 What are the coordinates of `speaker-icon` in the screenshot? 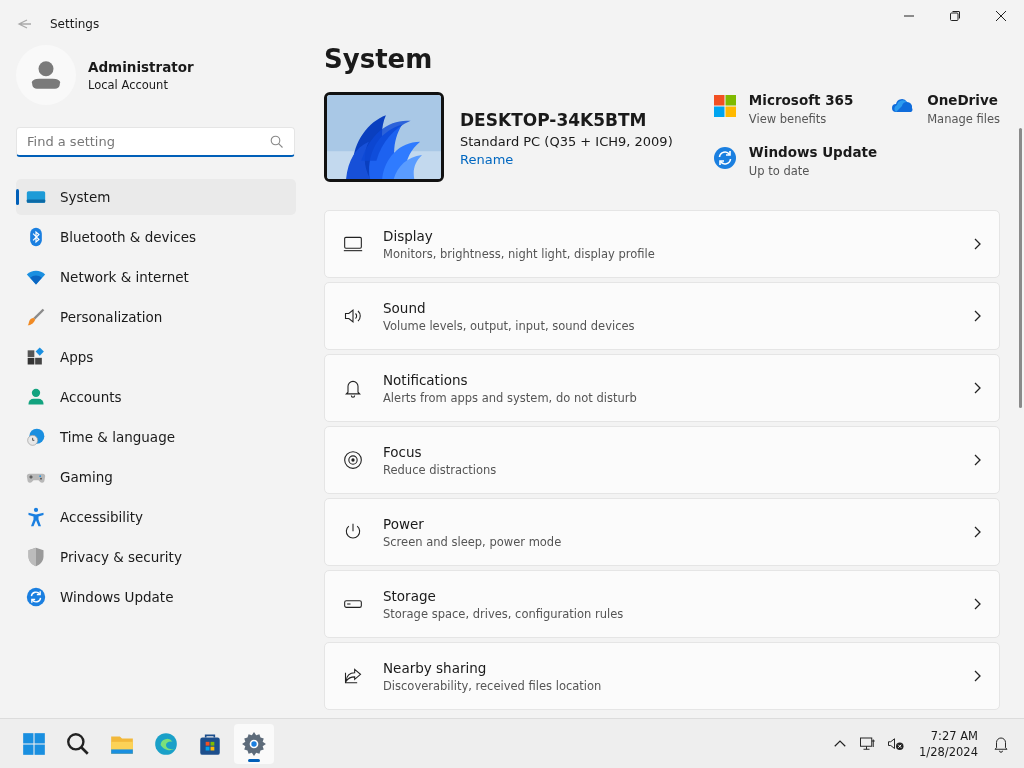 It's located at (353, 316).